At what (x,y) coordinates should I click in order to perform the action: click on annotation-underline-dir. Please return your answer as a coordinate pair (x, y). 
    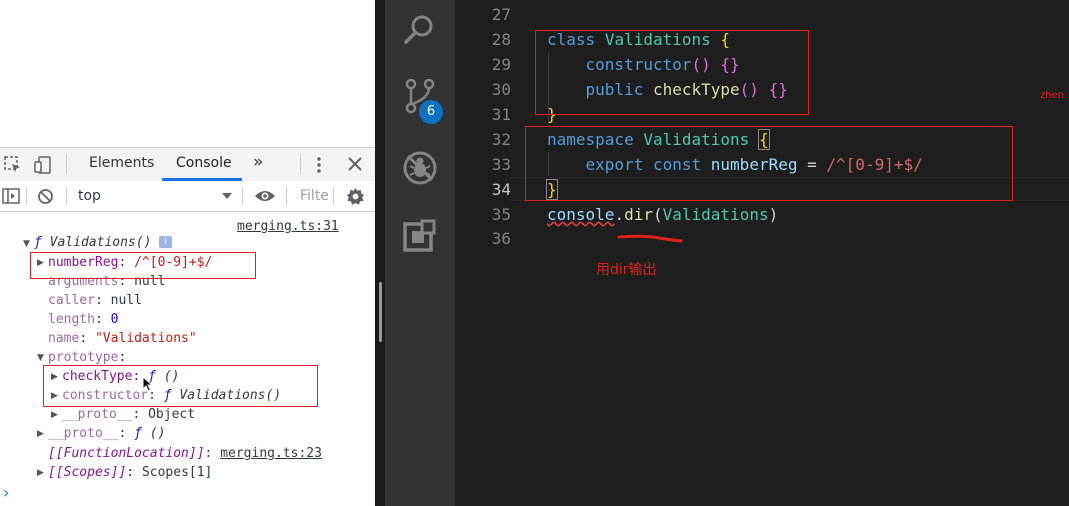
    Looking at the image, I should click on (650, 238).